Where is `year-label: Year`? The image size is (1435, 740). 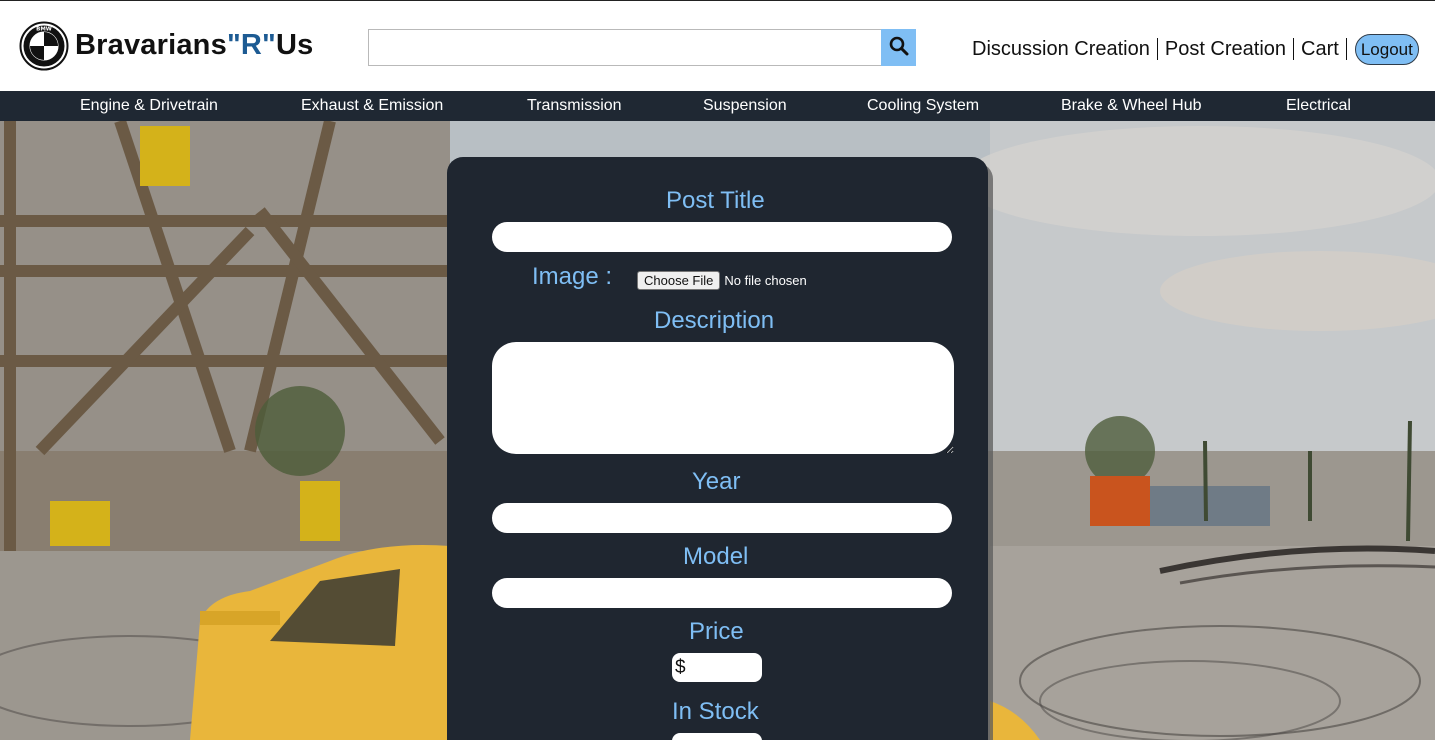
year-label: Year is located at coordinates (716, 481).